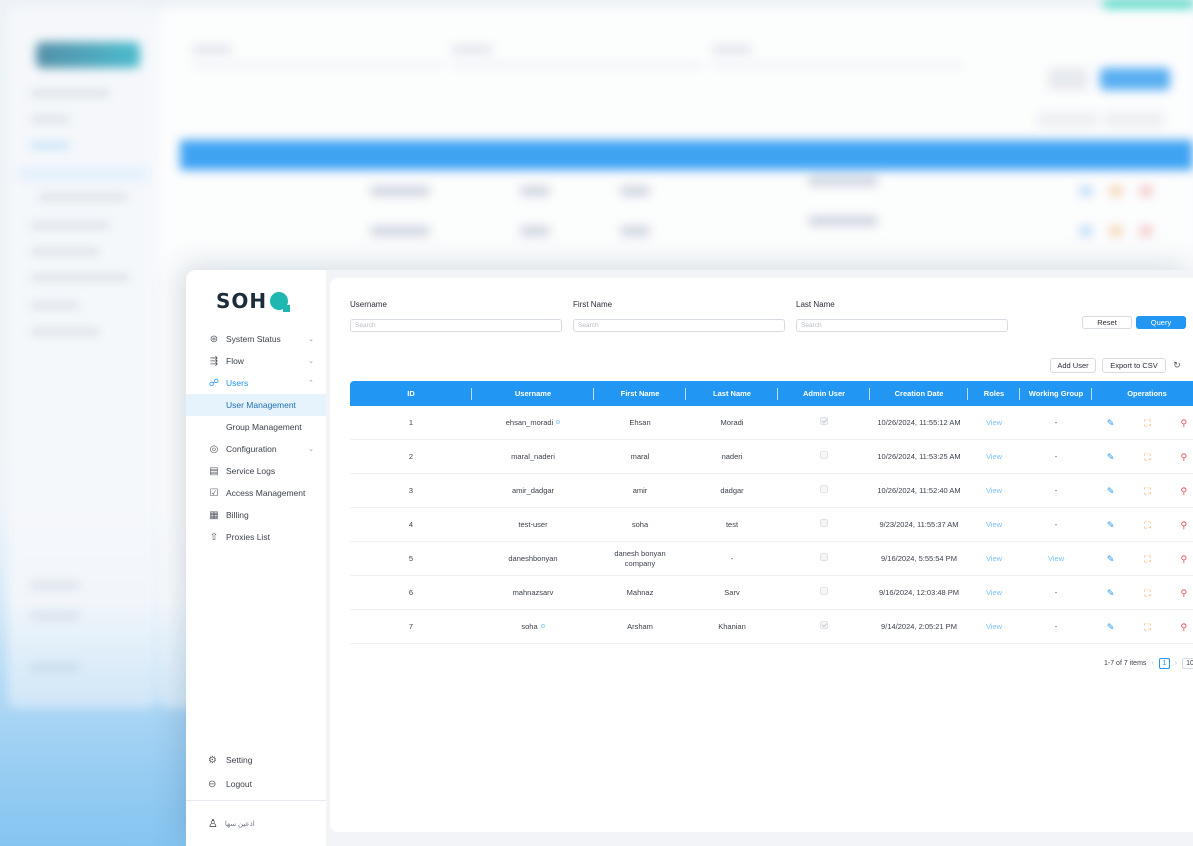  Describe the element at coordinates (256, 361) in the screenshot. I see `sidebar-item-flow: ⇶ Flow ⌄` at that location.